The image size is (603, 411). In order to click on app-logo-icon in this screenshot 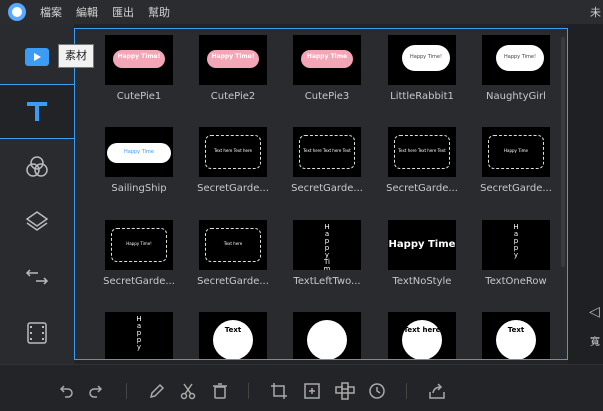, I will do `click(17, 12)`.